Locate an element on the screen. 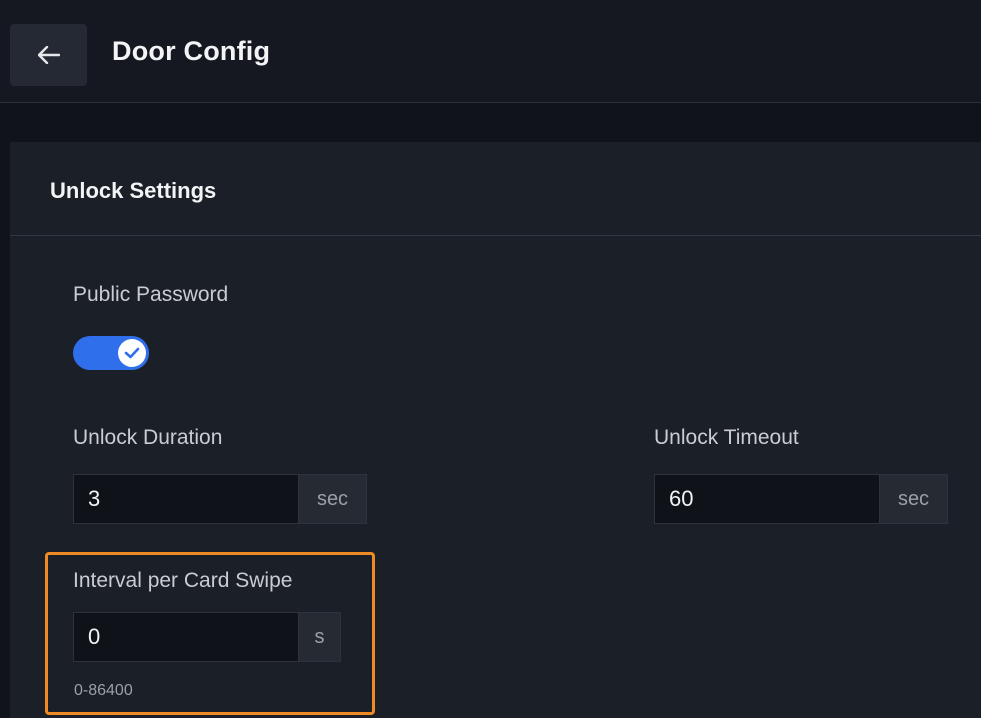 The width and height of the screenshot is (981, 718). public-password-toggle is located at coordinates (111, 353).